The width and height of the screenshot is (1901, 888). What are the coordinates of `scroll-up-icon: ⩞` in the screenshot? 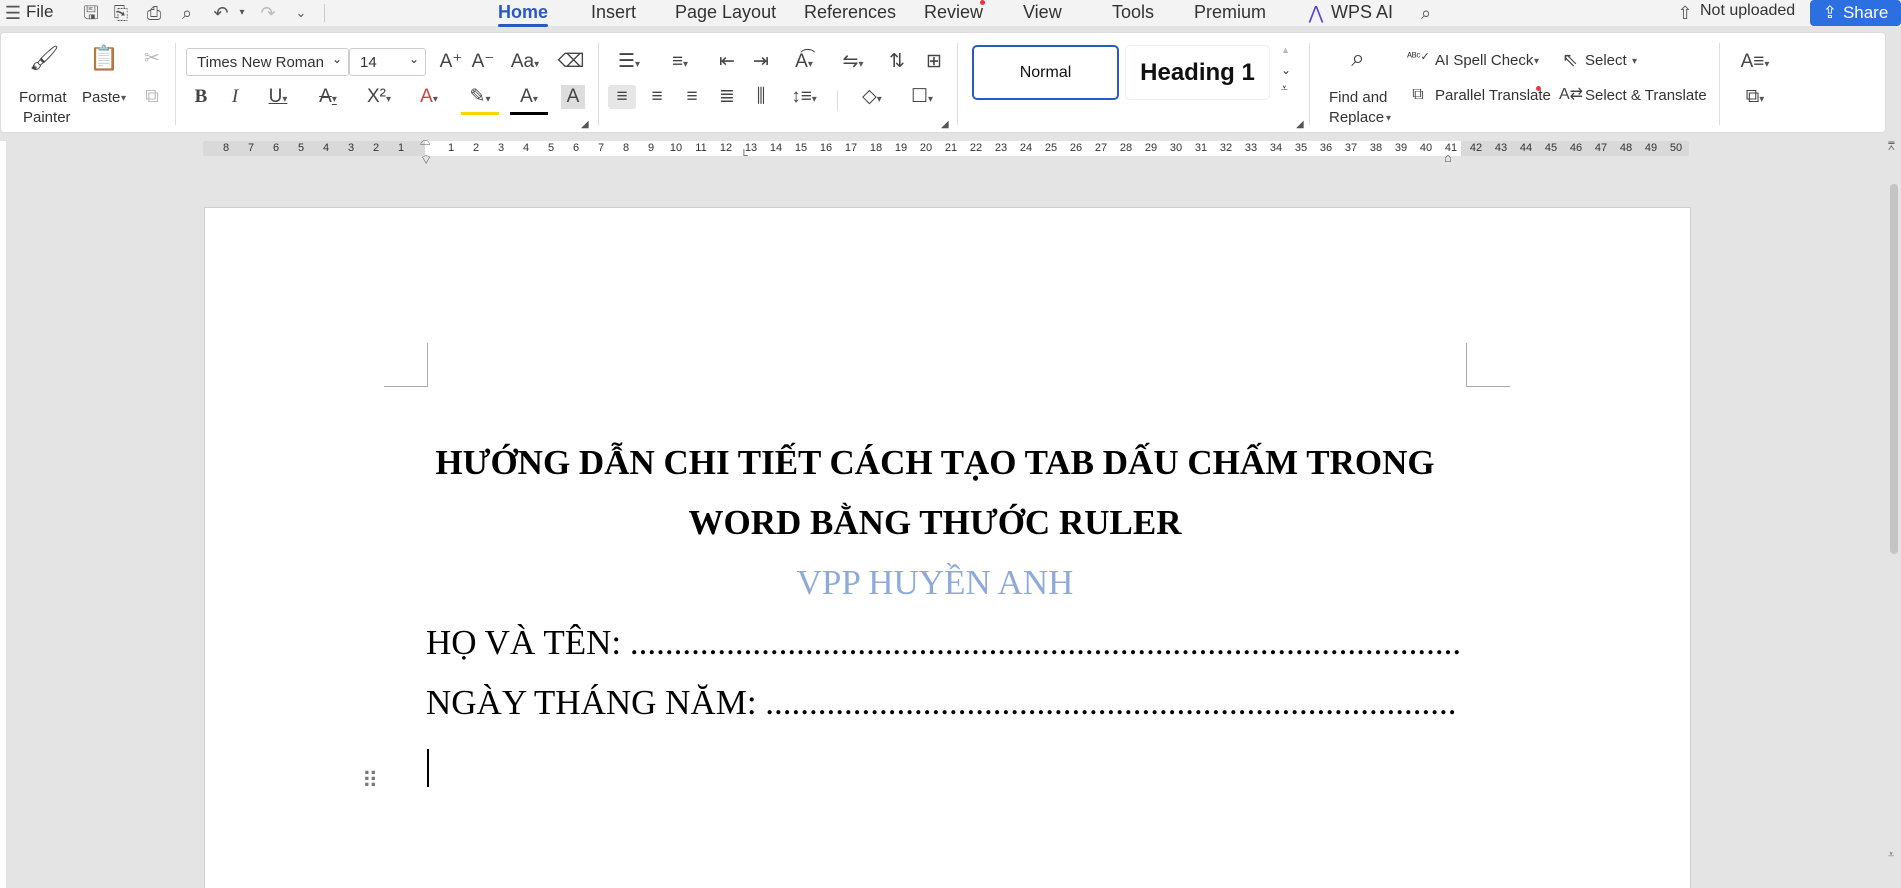 It's located at (1891, 147).